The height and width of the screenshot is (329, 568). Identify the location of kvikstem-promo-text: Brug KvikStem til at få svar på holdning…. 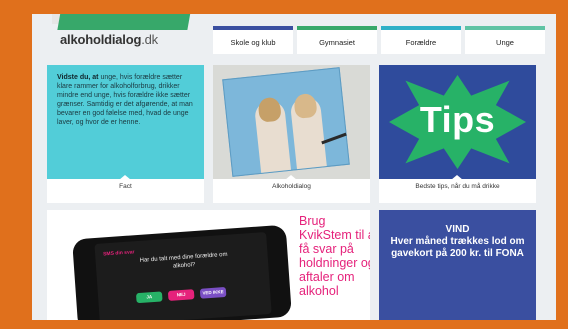
(334, 256).